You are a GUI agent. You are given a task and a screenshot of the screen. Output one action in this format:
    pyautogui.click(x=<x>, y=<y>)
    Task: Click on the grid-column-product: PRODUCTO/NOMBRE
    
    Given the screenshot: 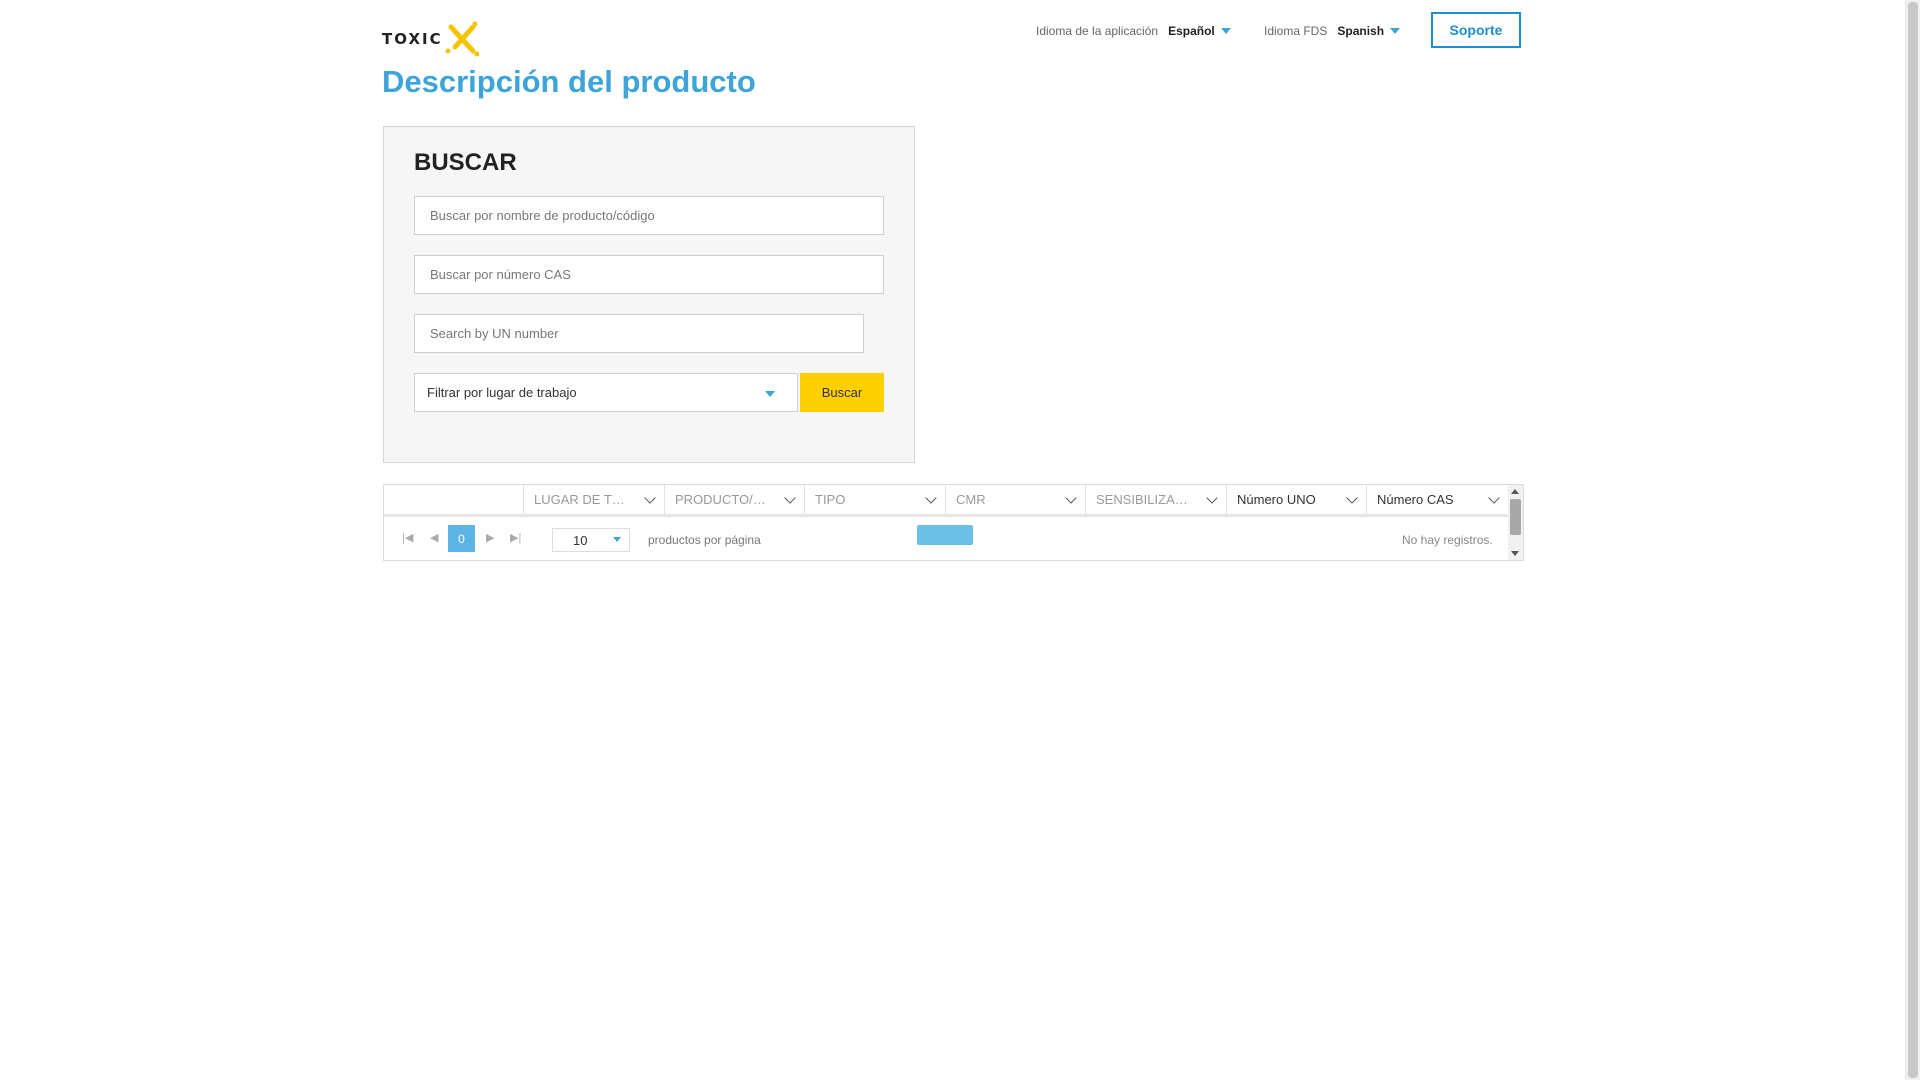 What is the action you would take?
    pyautogui.click(x=735, y=499)
    